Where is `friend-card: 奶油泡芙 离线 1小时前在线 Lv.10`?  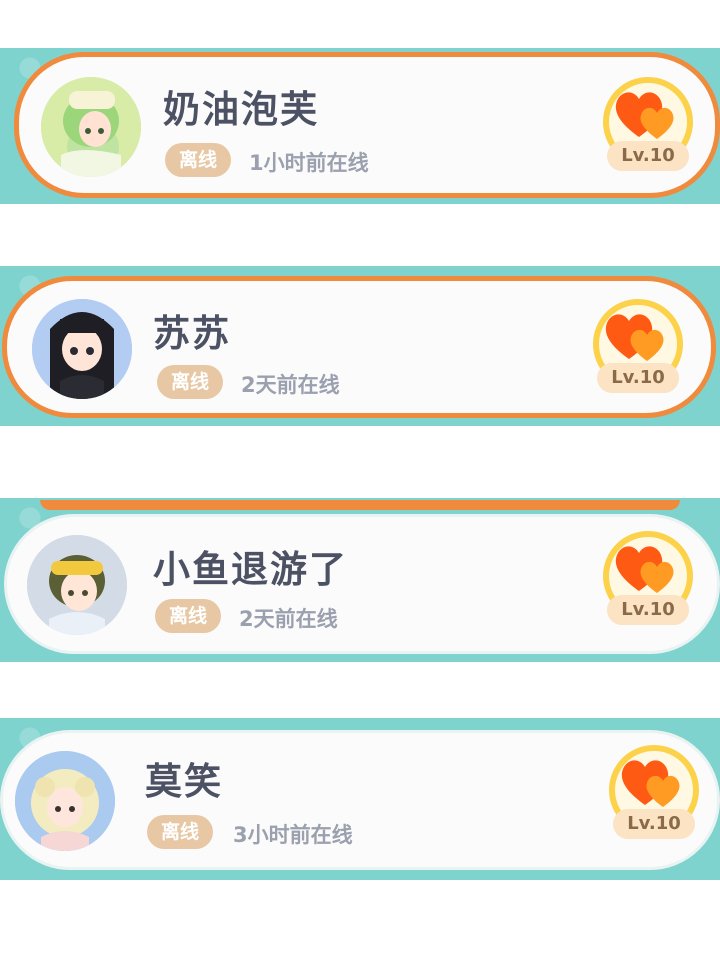
friend-card: 奶油泡芙 离线 1小时前在线 Lv.10 is located at coordinates (367, 125).